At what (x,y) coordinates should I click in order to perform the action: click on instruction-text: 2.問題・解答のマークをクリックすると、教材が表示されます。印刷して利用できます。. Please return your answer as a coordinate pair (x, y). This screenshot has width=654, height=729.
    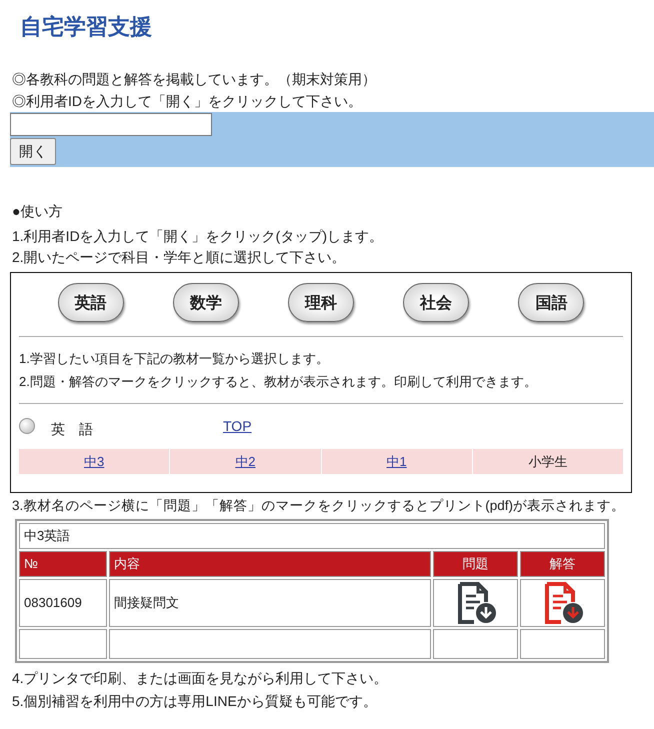
    Looking at the image, I should click on (278, 382).